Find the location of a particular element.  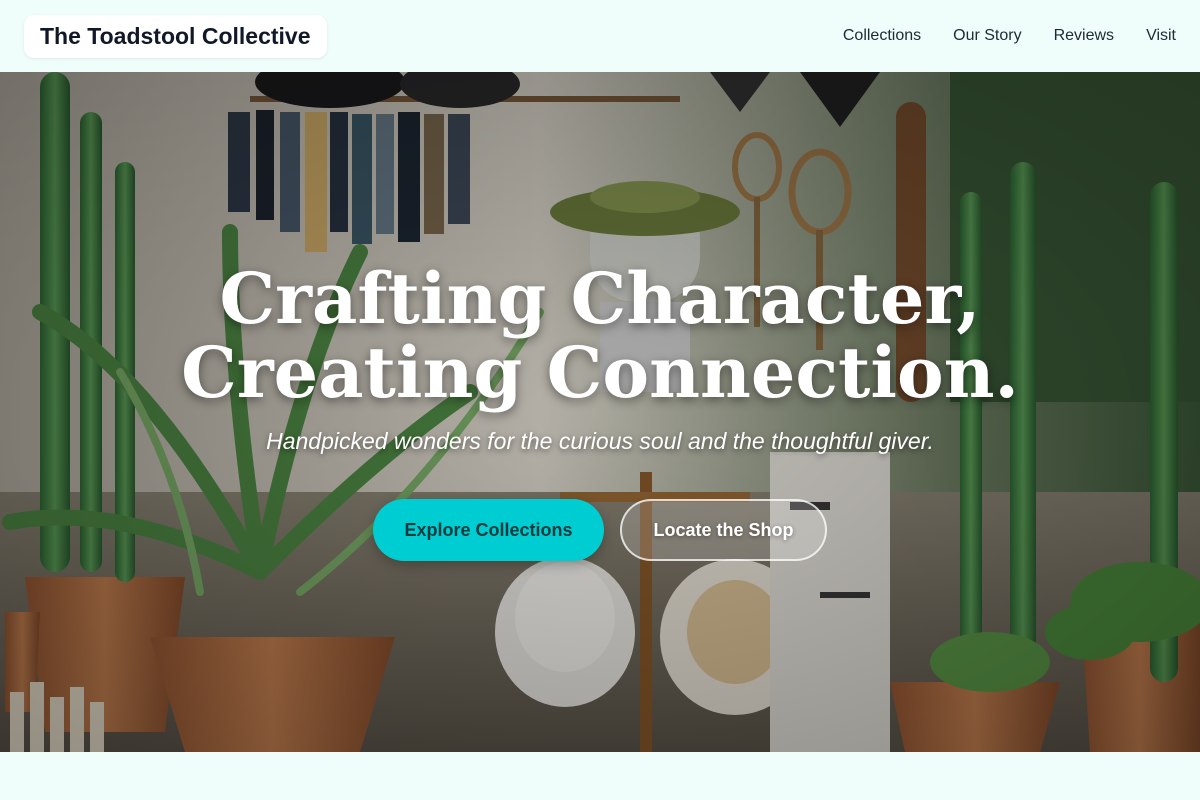

nav-link-our-story: Our Story is located at coordinates (987, 36).